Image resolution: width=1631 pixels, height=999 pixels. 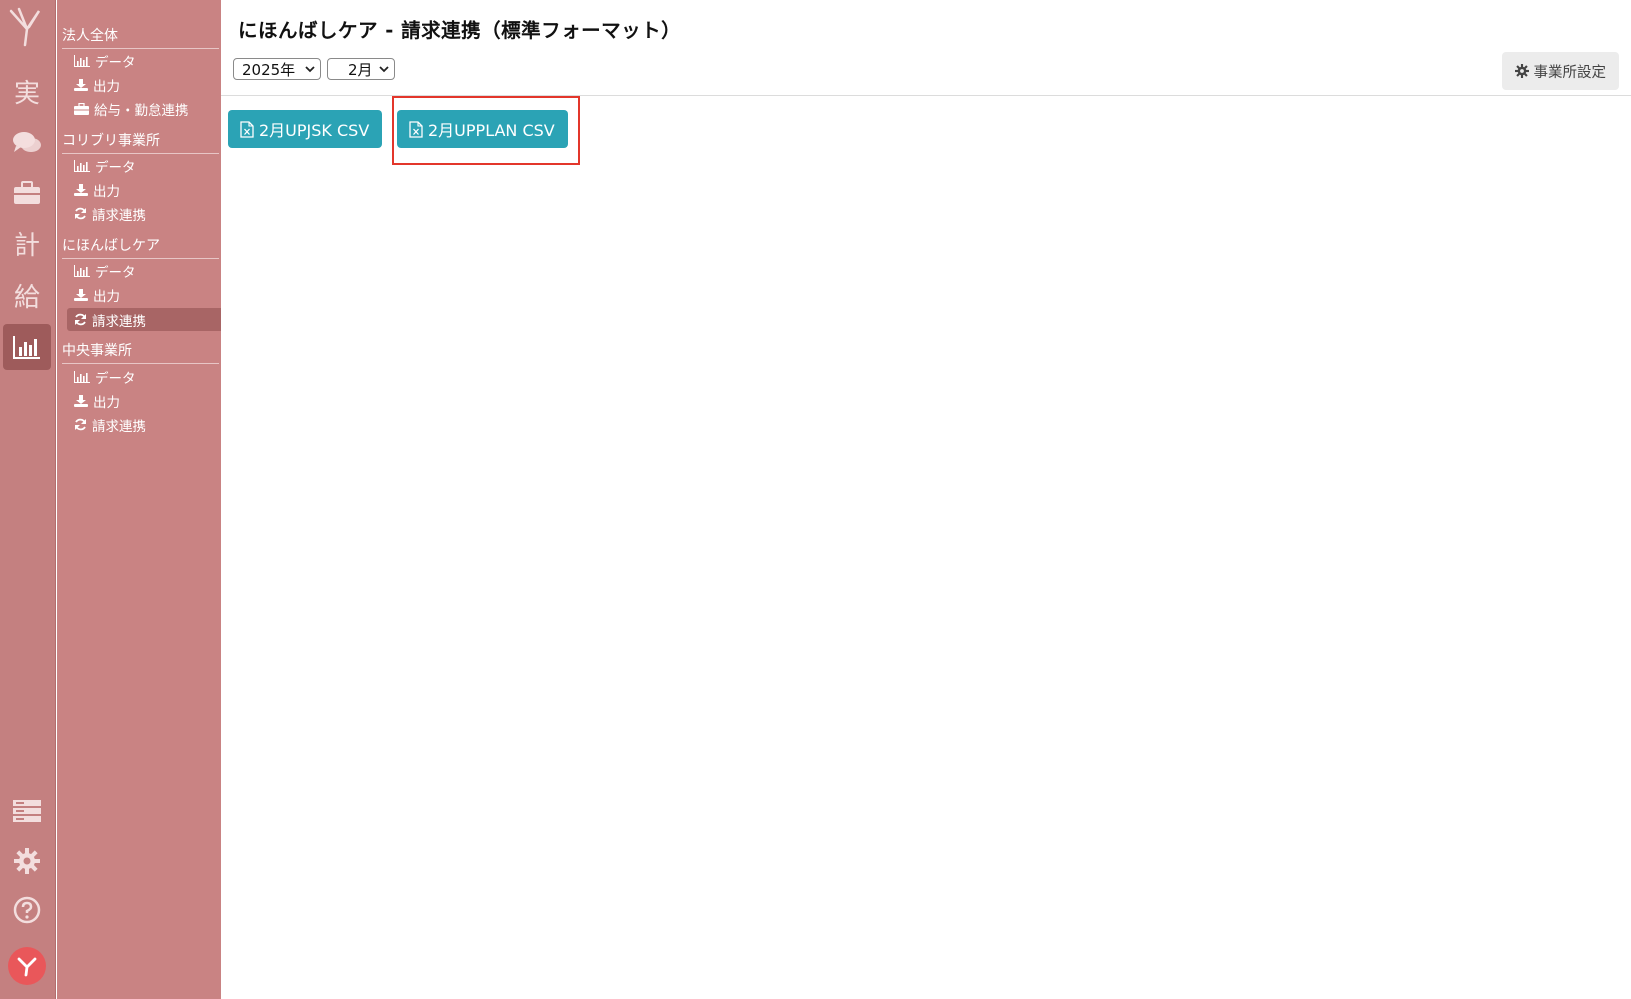 I want to click on sidebar-section-title: 法人全体, so click(x=140, y=37).